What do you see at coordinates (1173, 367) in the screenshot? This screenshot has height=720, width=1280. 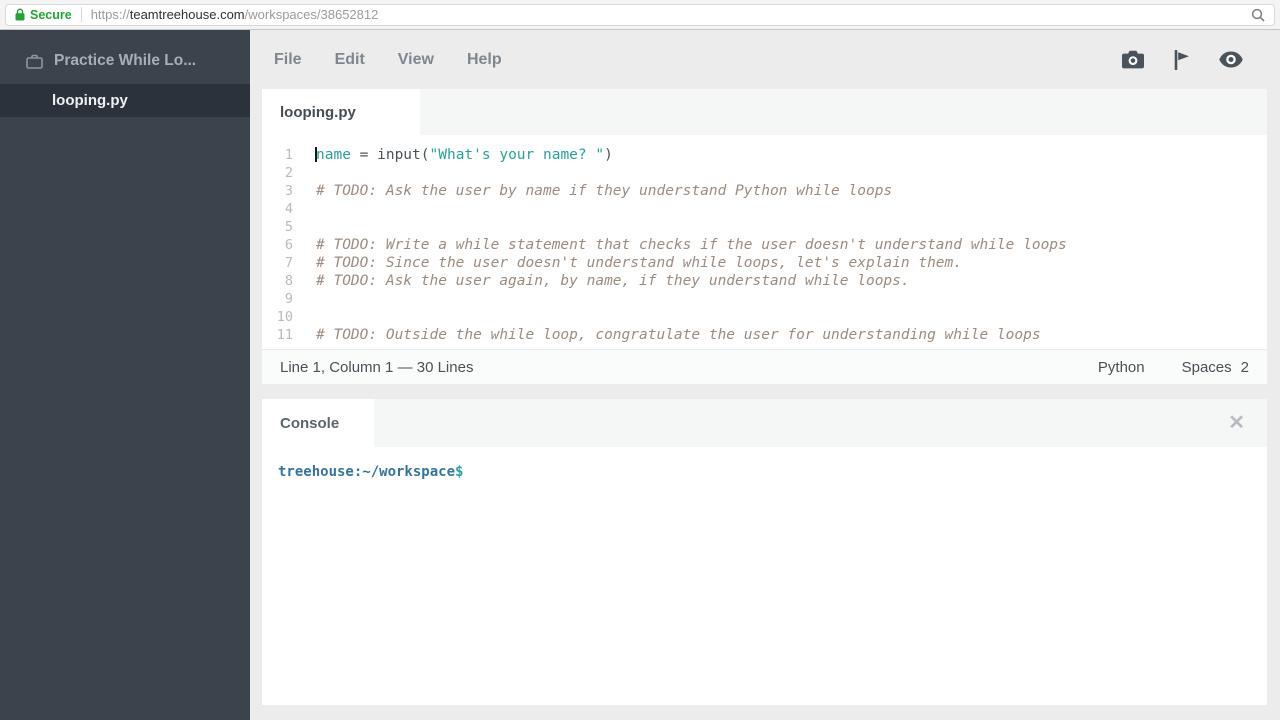 I see `status-right-group: Python Spaces 2` at bounding box center [1173, 367].